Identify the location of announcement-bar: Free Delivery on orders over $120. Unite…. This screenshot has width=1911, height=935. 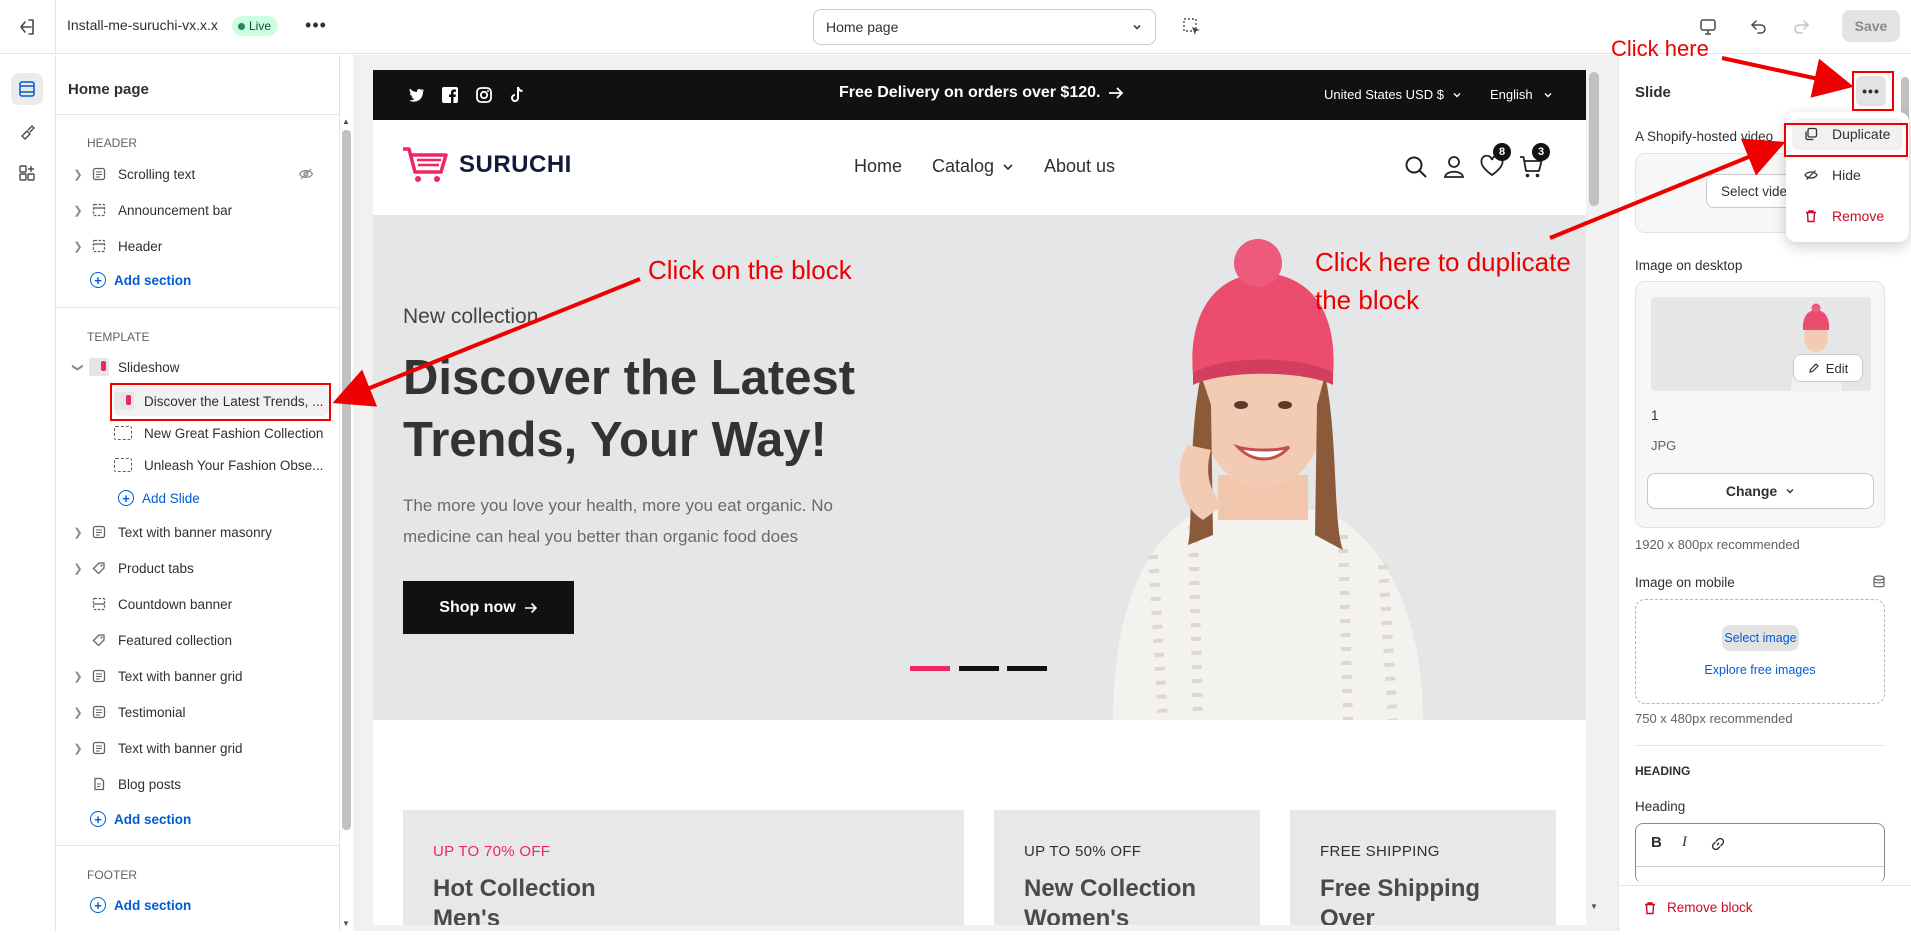
(979, 95).